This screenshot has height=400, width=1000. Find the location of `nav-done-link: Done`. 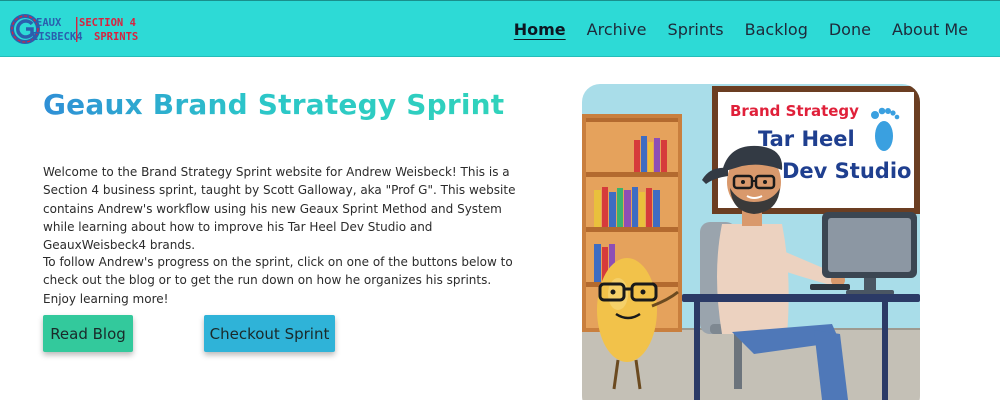

nav-done-link: Done is located at coordinates (850, 29).